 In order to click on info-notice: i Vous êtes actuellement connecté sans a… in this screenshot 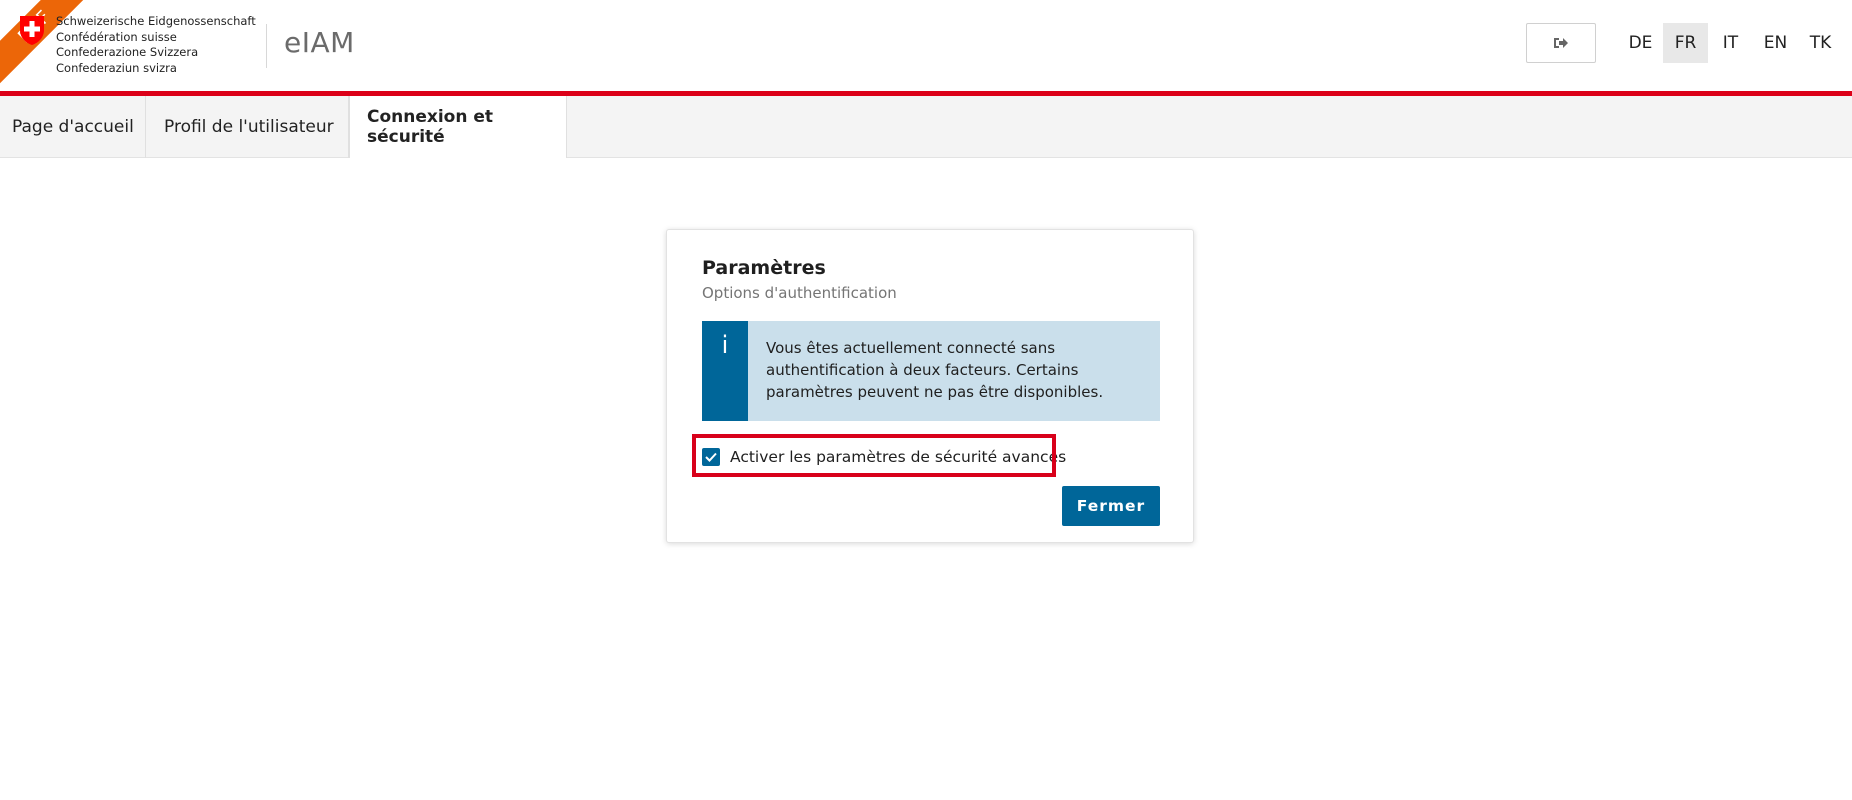, I will do `click(931, 371)`.